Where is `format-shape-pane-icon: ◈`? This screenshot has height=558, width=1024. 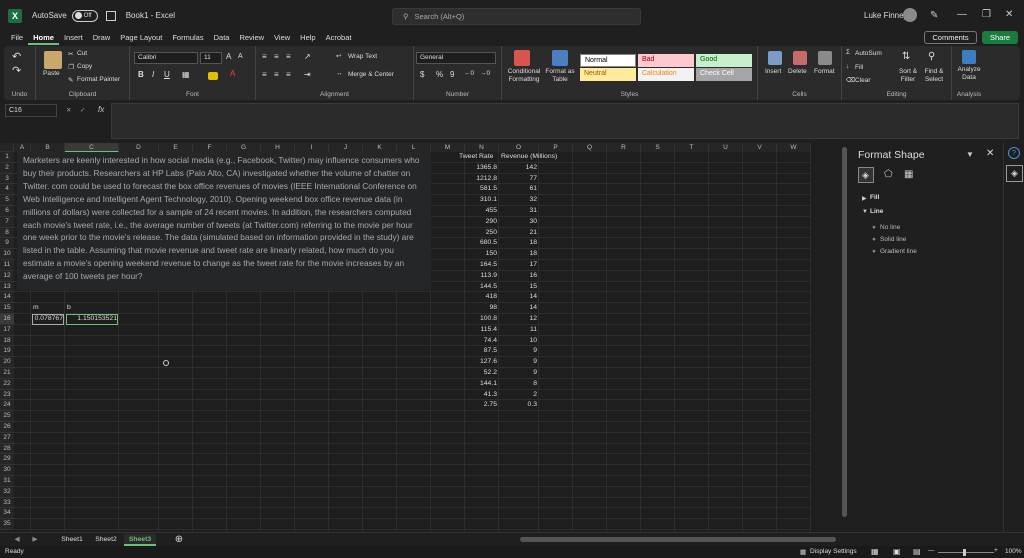 format-shape-pane-icon: ◈ is located at coordinates (1014, 173).